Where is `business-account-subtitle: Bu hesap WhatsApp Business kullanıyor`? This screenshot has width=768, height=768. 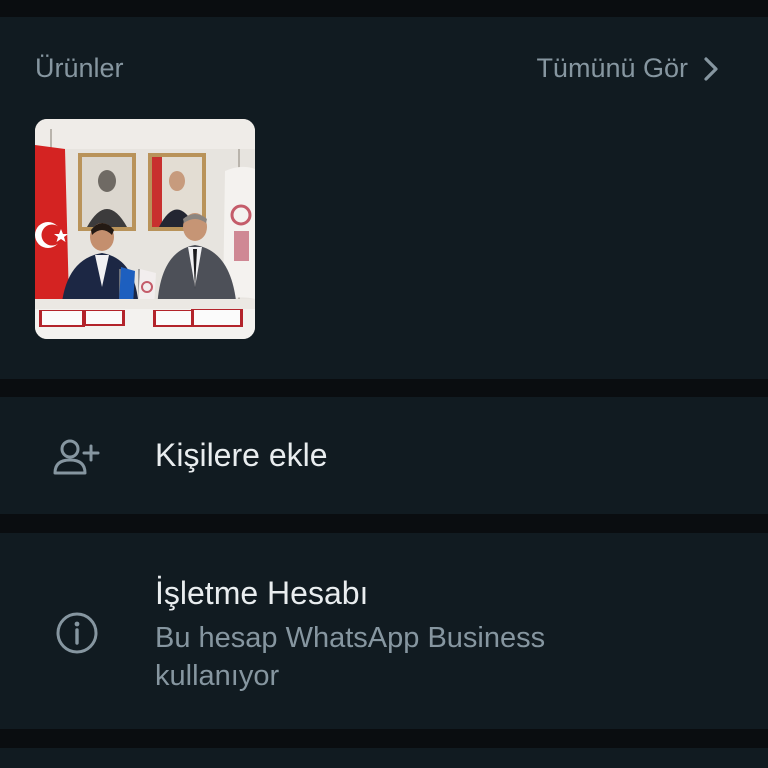 business-account-subtitle: Bu hesap WhatsApp Business kullanıyor is located at coordinates (350, 657).